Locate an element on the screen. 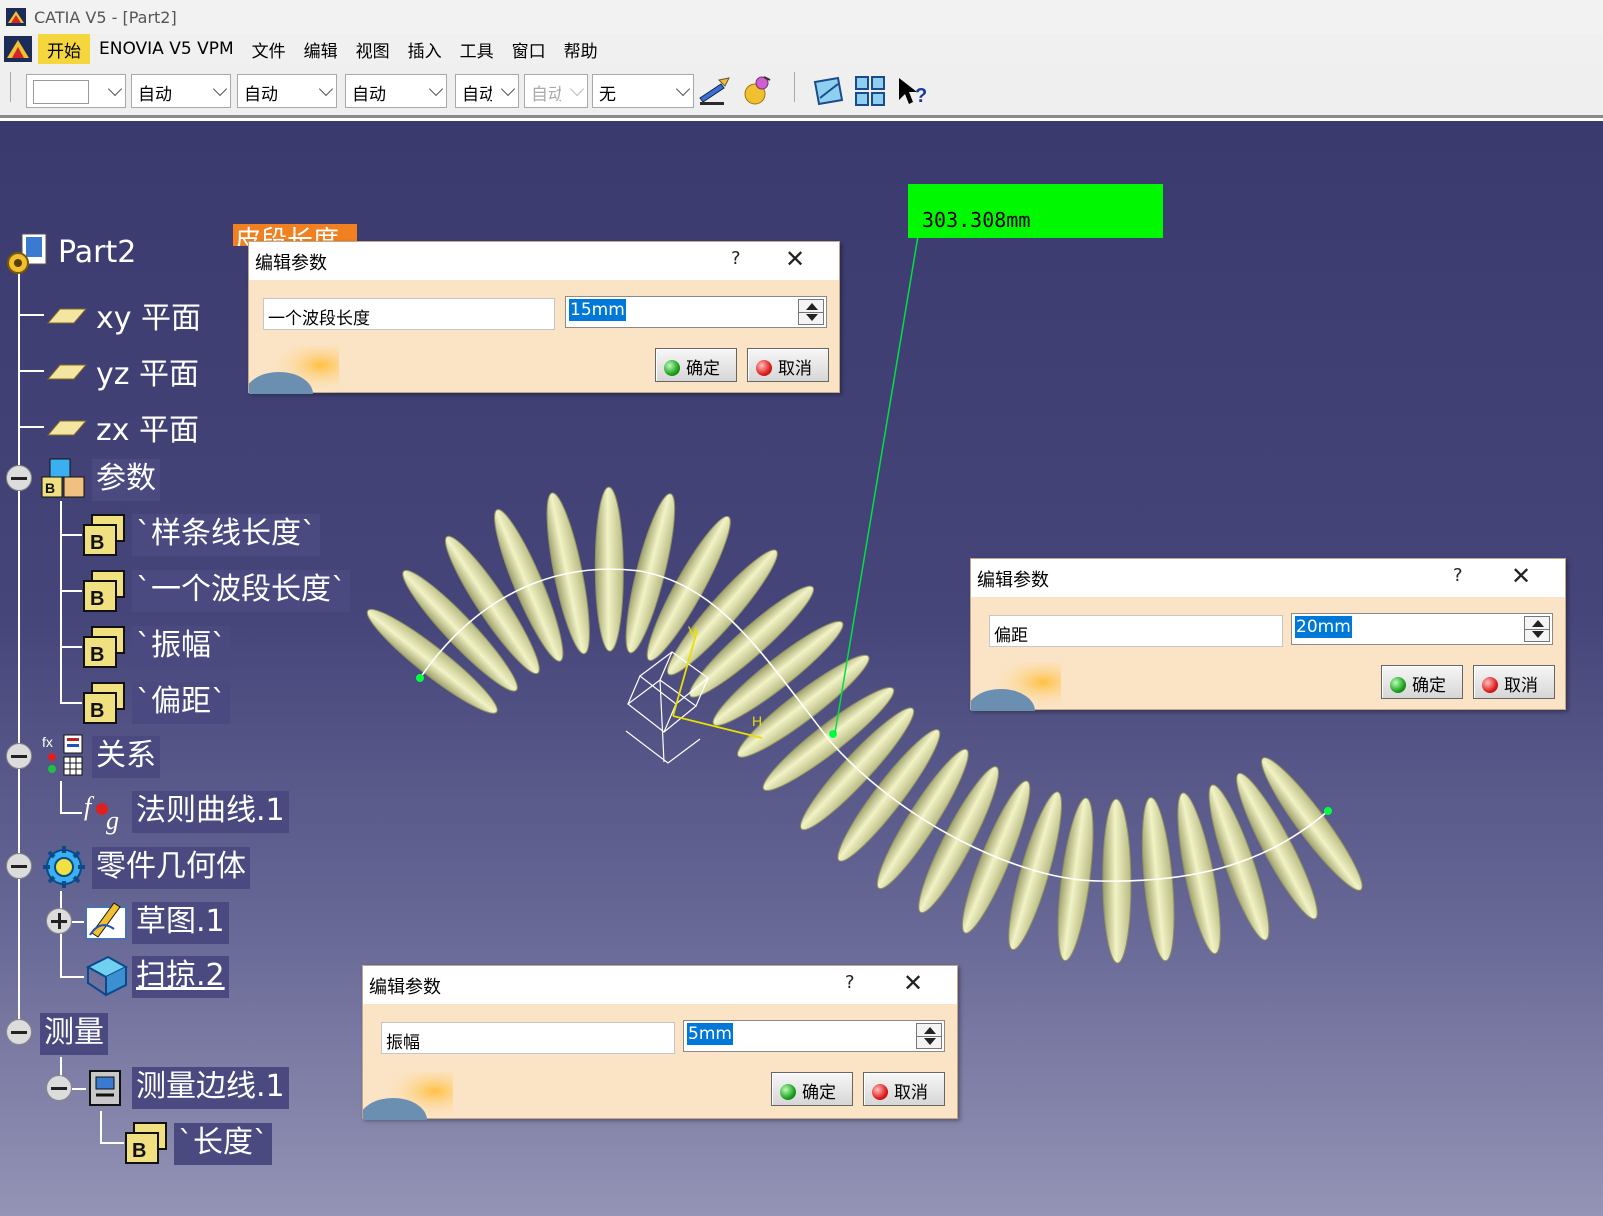 The image size is (1603, 1216). multi-view-icon is located at coordinates (870, 91).